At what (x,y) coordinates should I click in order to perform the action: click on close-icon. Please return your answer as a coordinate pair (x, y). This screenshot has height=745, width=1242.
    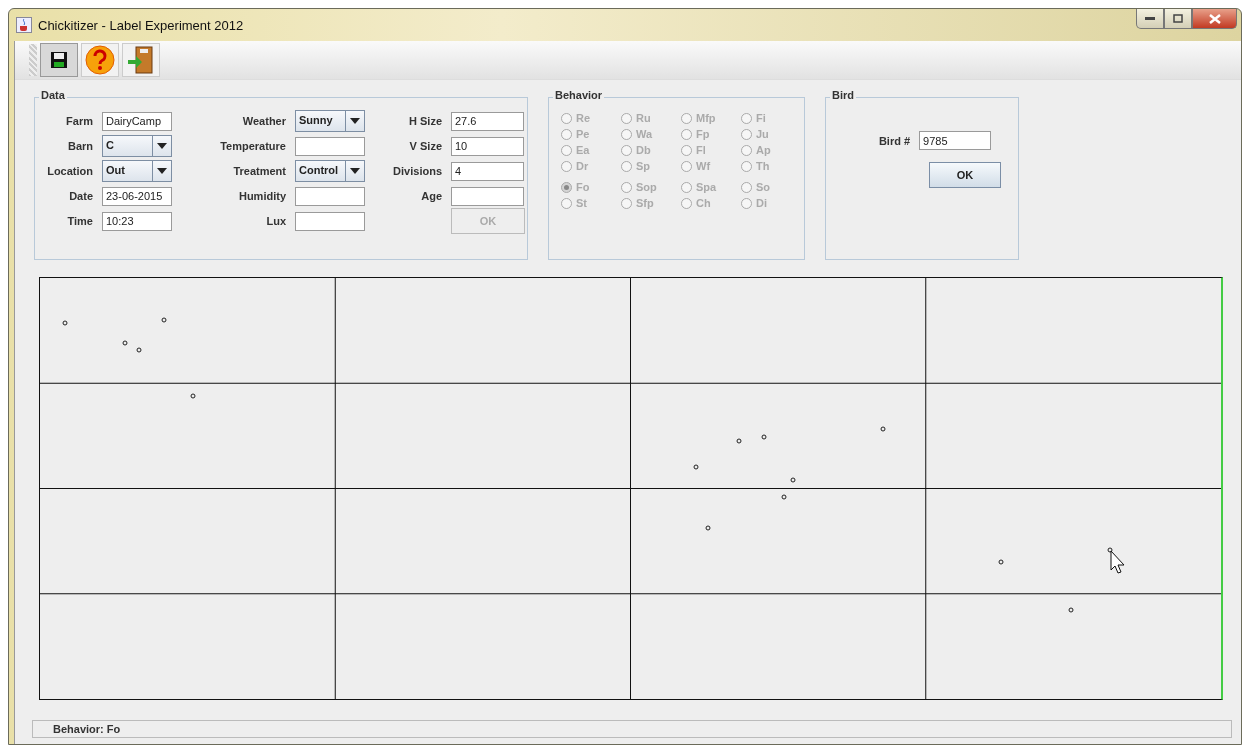
    Looking at the image, I should click on (1214, 18).